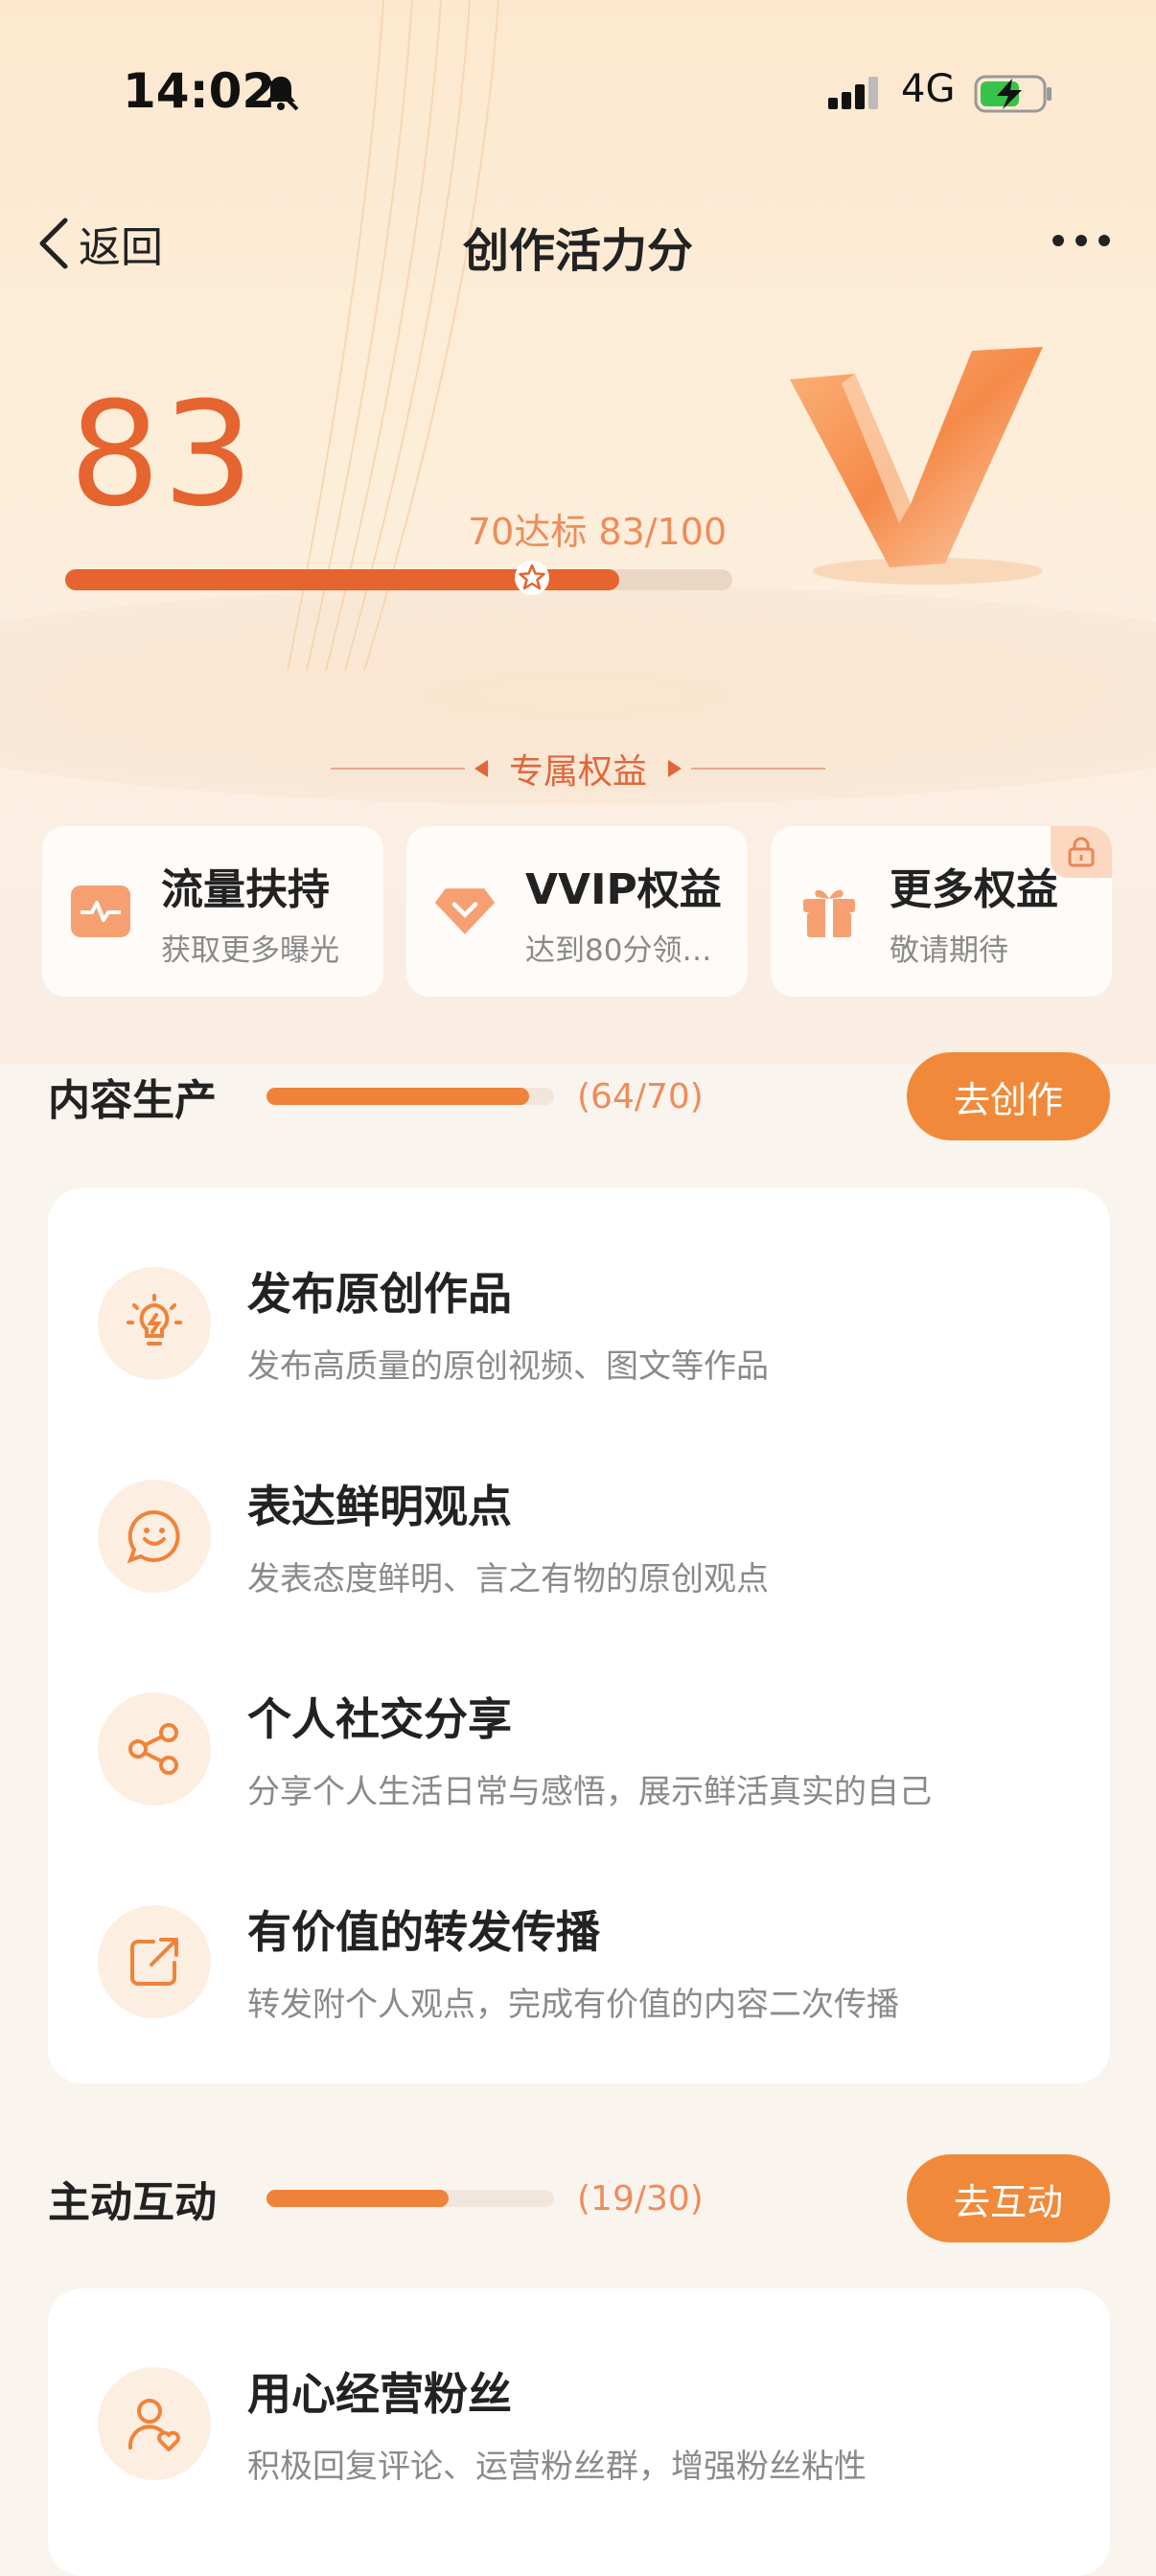 The image size is (1156, 2576). I want to click on user-heart-icon, so click(154, 2423).